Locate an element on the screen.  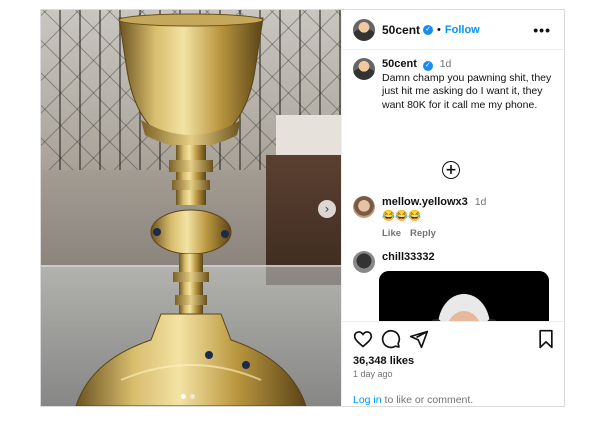
post-timestamp: 1 day ago is located at coordinates (373, 374).